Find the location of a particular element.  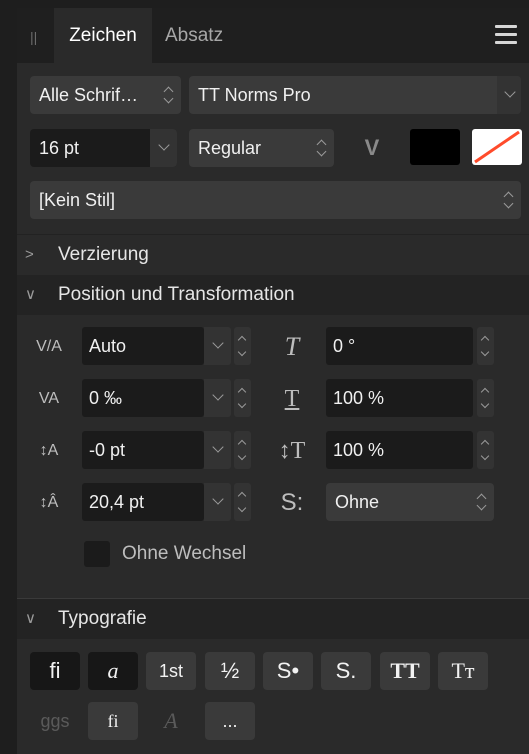

leading-value: 20,4 pt is located at coordinates (117, 502).